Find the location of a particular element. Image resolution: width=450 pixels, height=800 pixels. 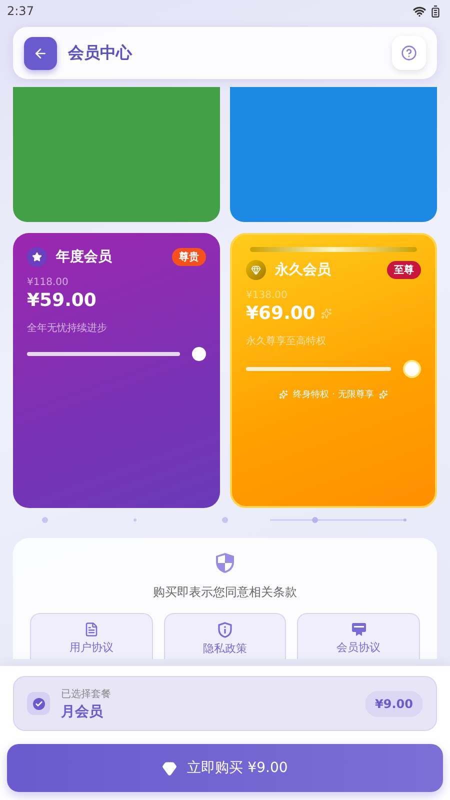

battery-icon is located at coordinates (435, 11).